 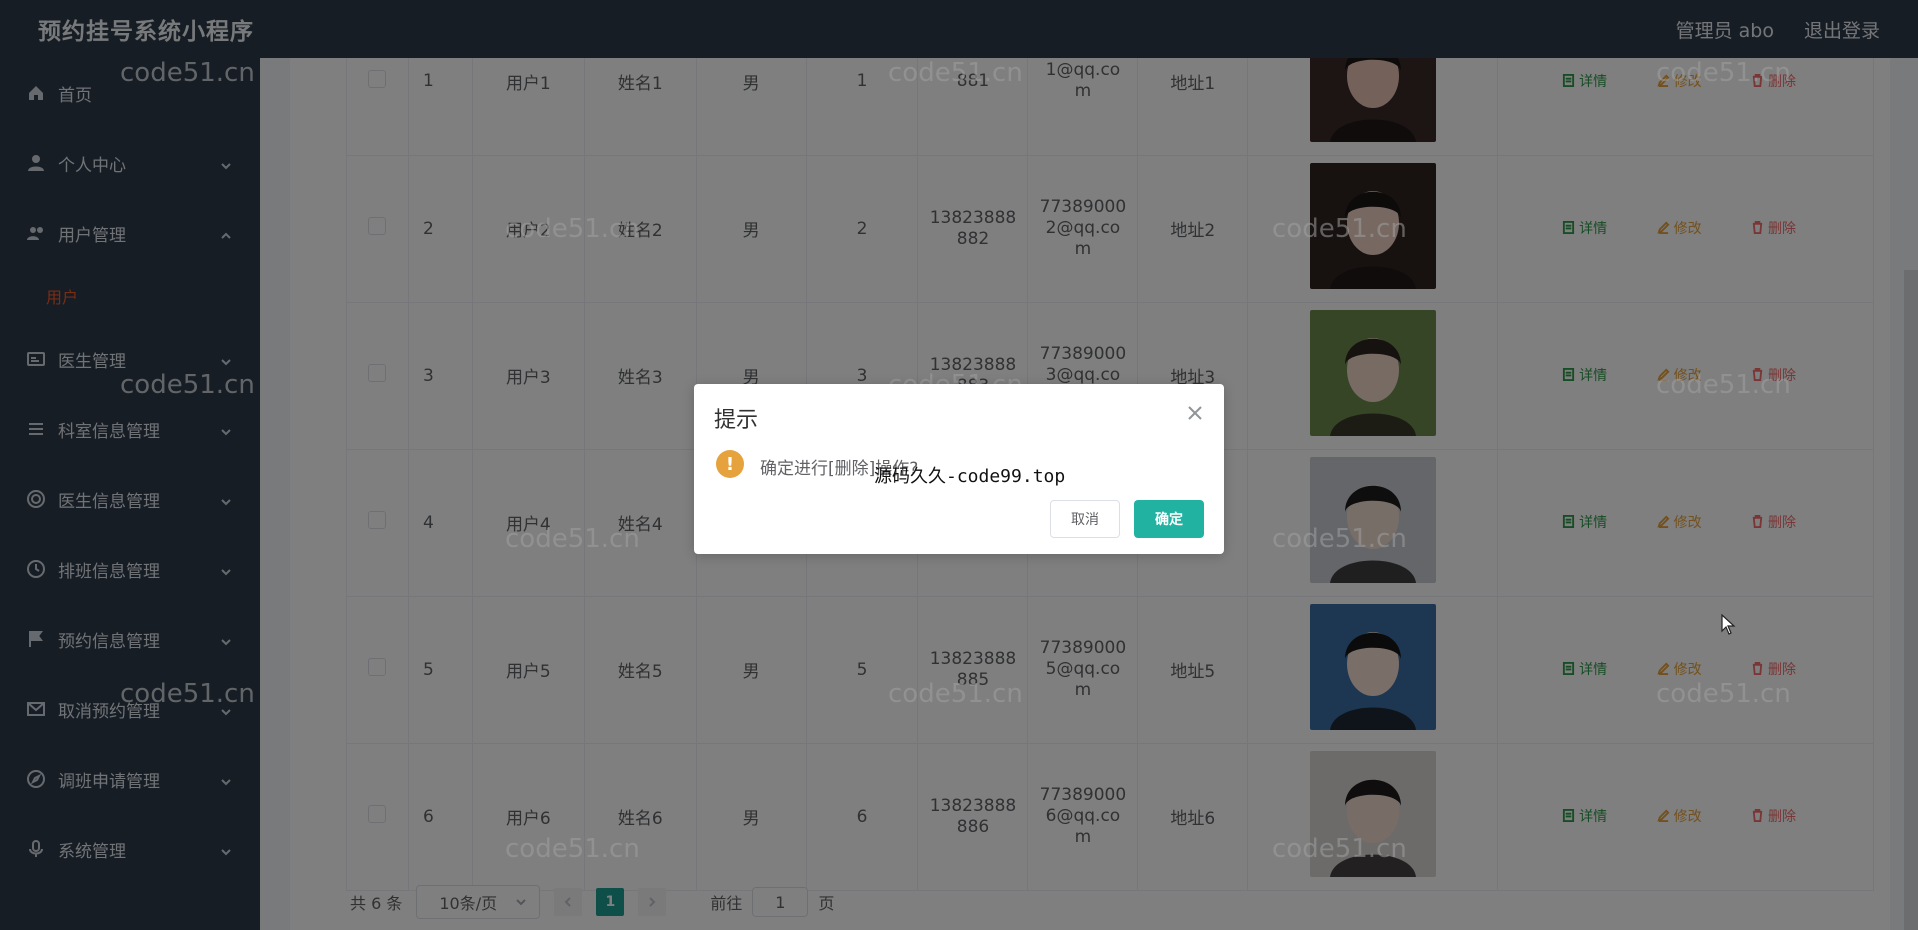 I want to click on cancel-button: 取消, so click(x=1085, y=519).